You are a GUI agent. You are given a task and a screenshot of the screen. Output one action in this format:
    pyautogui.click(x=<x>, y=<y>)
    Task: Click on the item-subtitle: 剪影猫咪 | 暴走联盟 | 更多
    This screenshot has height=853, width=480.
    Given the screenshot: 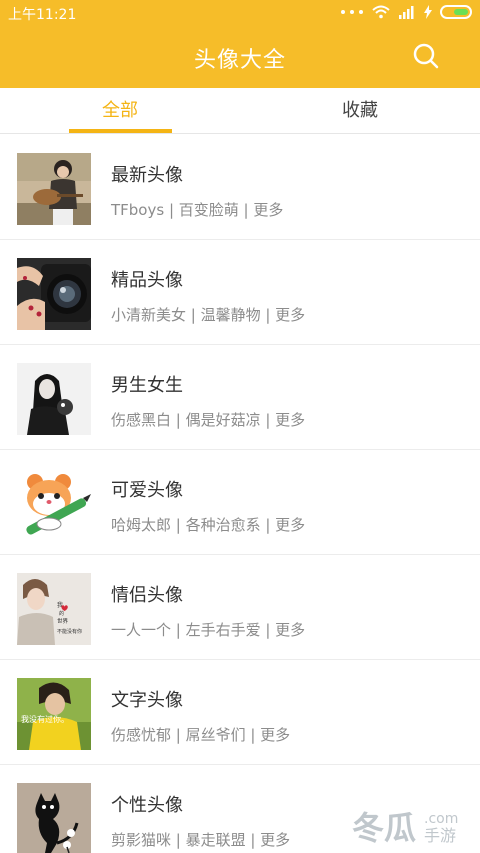 What is the action you would take?
    pyautogui.click(x=201, y=840)
    